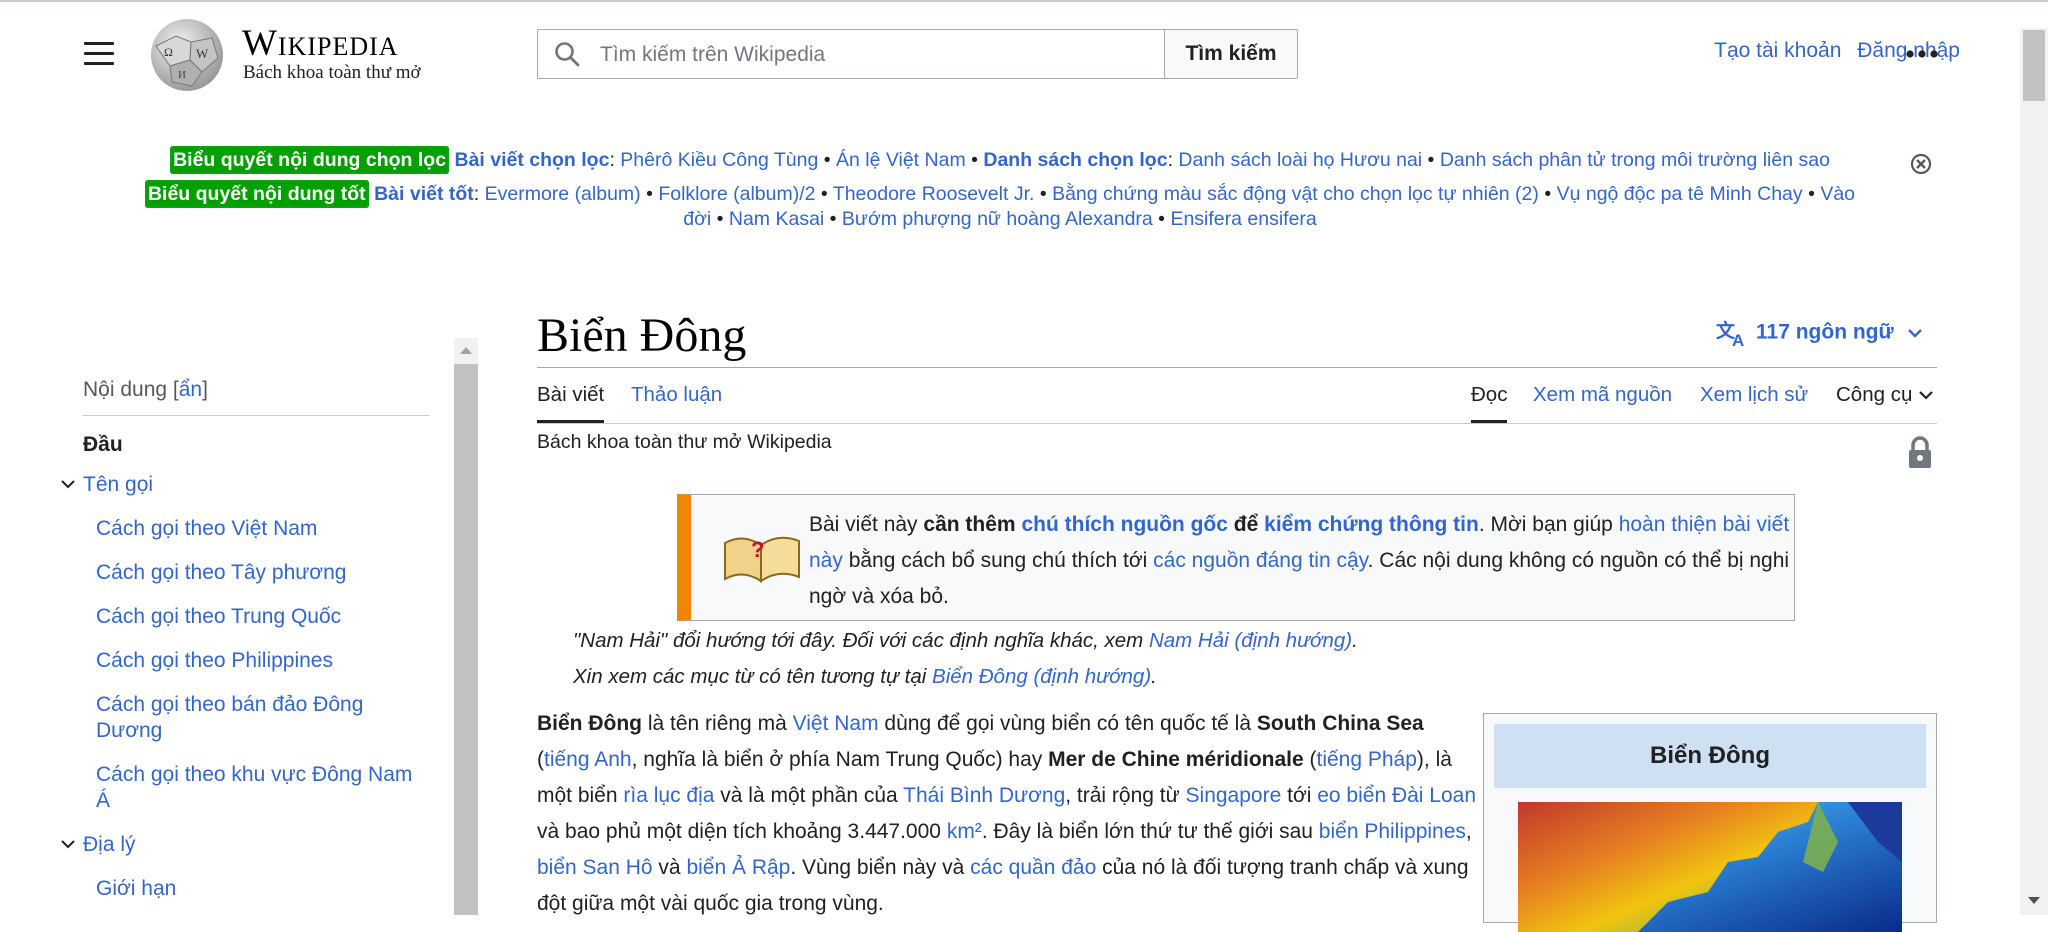 The image size is (2048, 932). Describe the element at coordinates (1489, 403) in the screenshot. I see `tab-read: Đọc` at that location.